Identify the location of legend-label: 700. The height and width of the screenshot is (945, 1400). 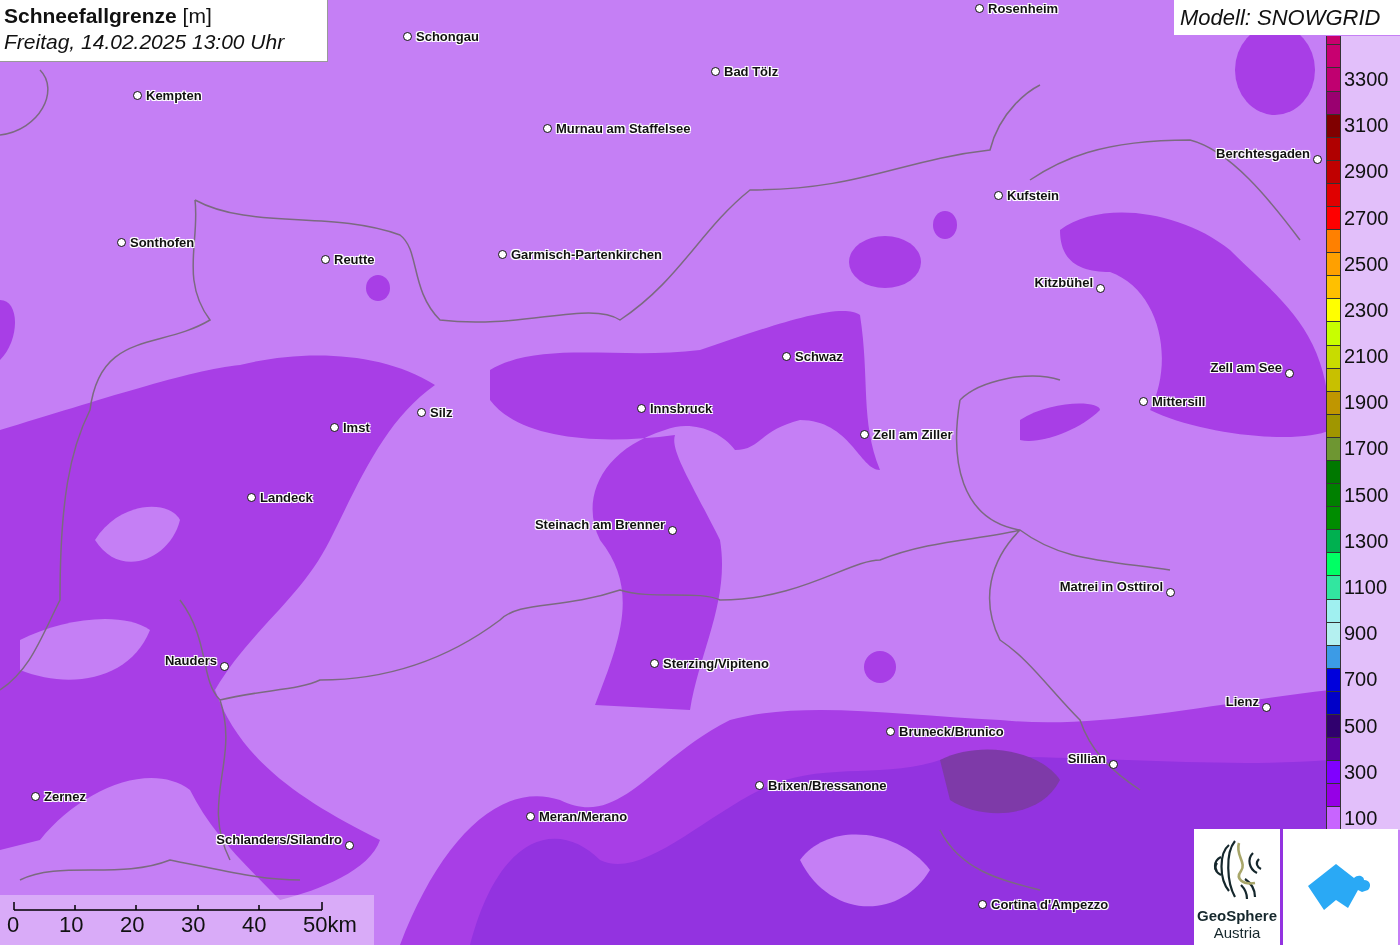
(1361, 680).